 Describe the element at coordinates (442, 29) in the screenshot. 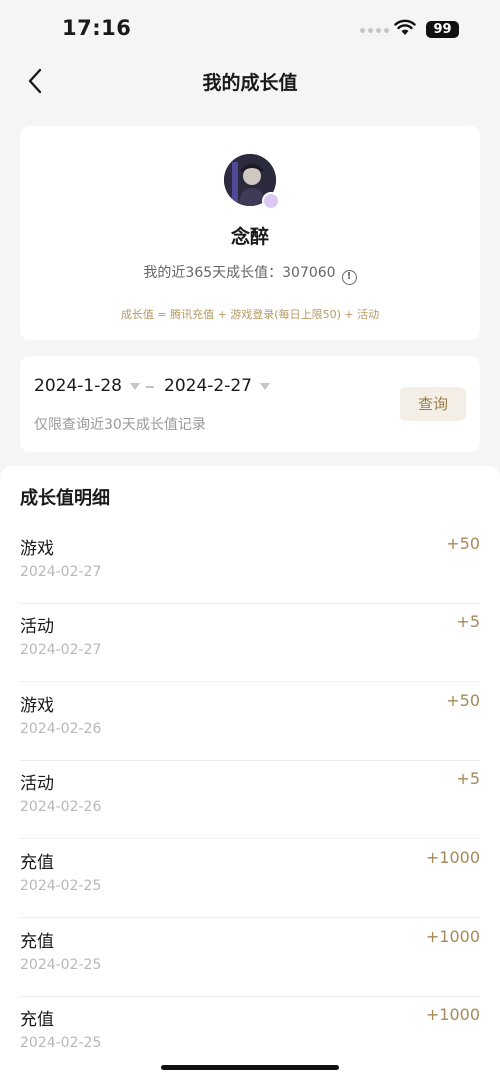

I see `battery-indicator: 99` at that location.